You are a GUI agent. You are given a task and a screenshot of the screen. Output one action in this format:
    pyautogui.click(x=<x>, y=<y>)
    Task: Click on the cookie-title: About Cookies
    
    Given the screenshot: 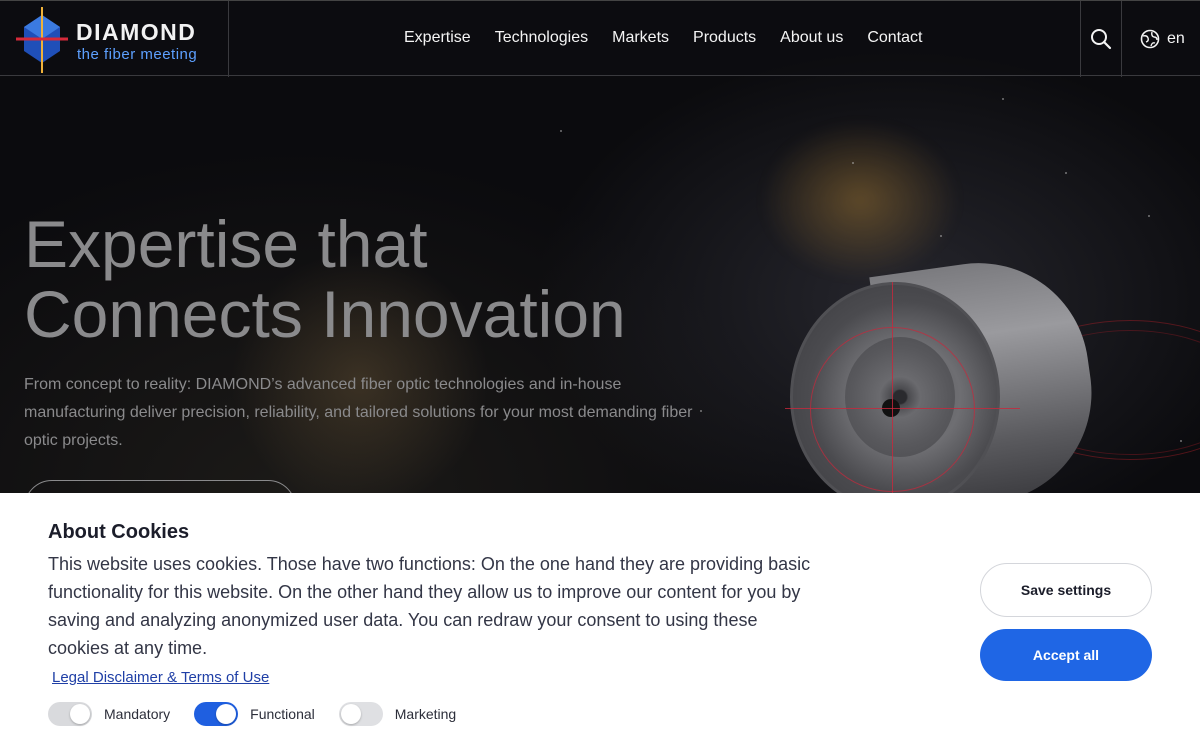 What is the action you would take?
    pyautogui.click(x=119, y=532)
    